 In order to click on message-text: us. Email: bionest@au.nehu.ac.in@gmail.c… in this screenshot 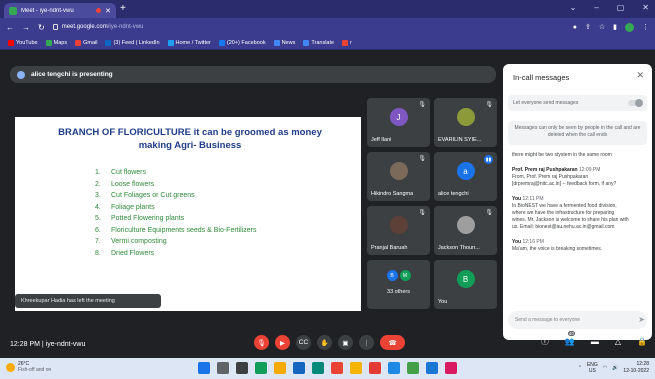, I will do `click(563, 227)`.